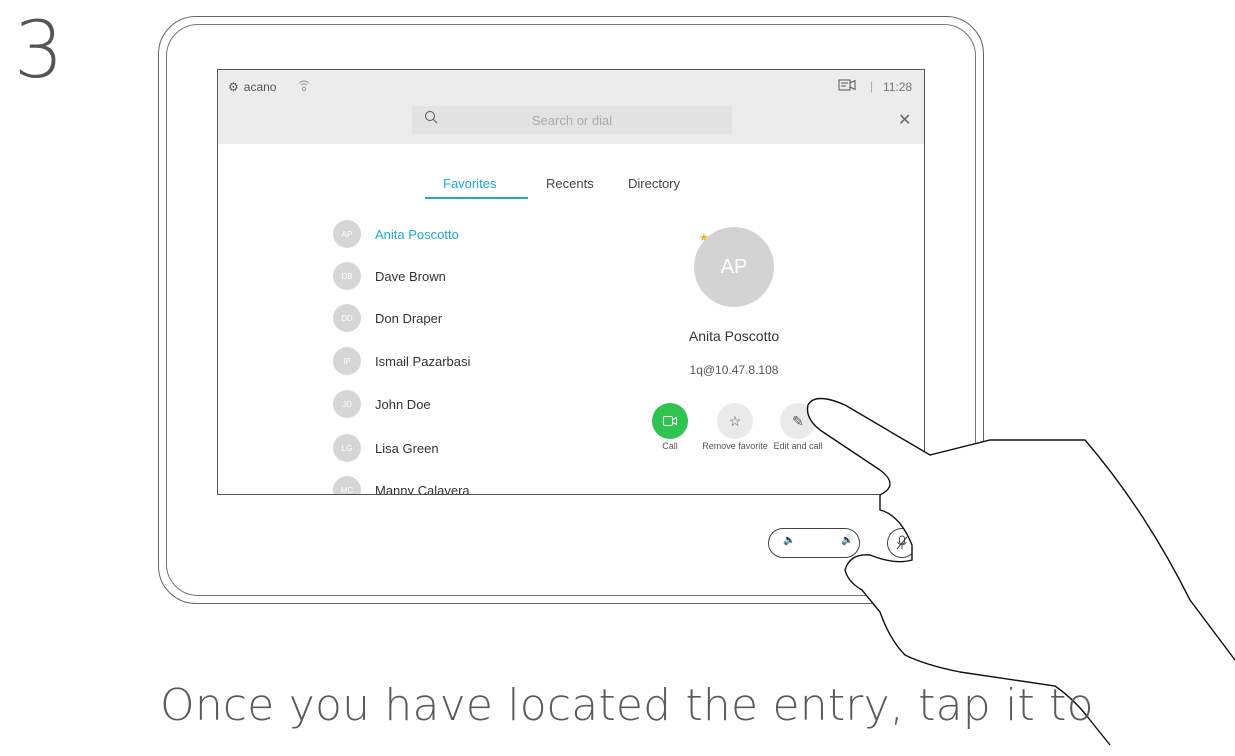 Image resolution: width=1235 pixels, height=756 pixels. I want to click on close-icon: ✕, so click(904, 120).